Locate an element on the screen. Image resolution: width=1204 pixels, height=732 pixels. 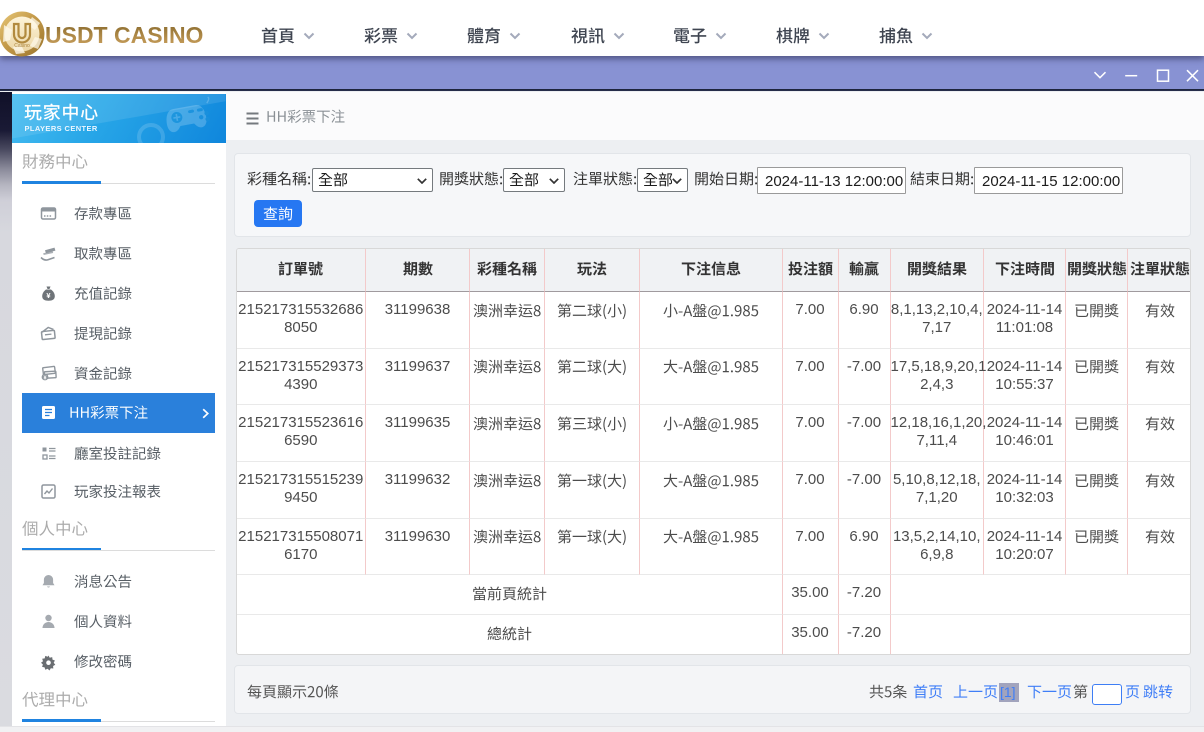
svg-text: Casino is located at coordinates (22, 46).